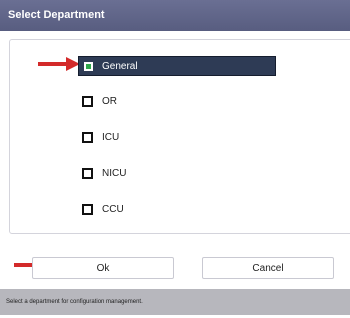  What do you see at coordinates (268, 268) in the screenshot?
I see `cancel-button: Cancel` at bounding box center [268, 268].